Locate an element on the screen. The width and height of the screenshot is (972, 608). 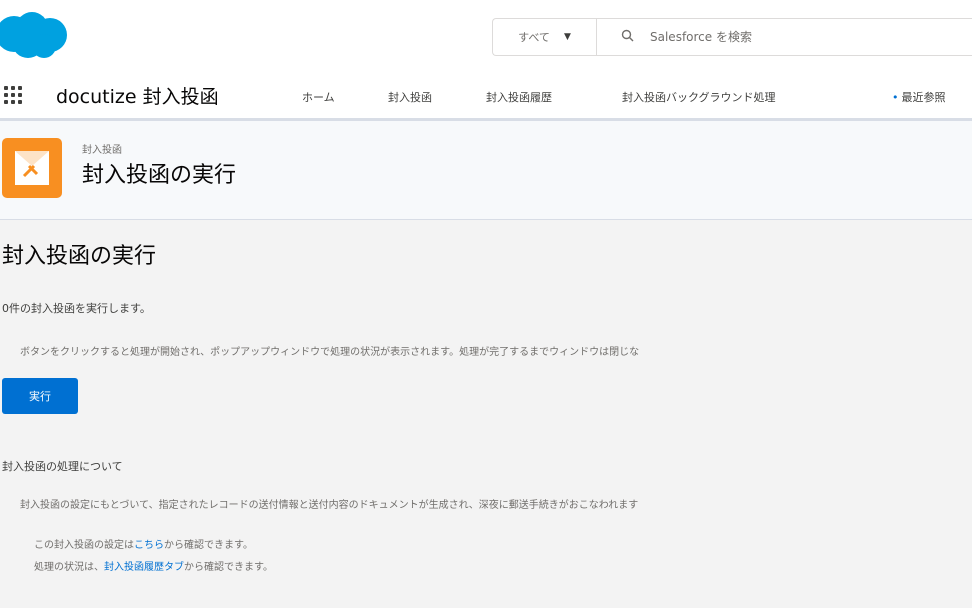
salesforce-logo-icon is located at coordinates (36, 34).